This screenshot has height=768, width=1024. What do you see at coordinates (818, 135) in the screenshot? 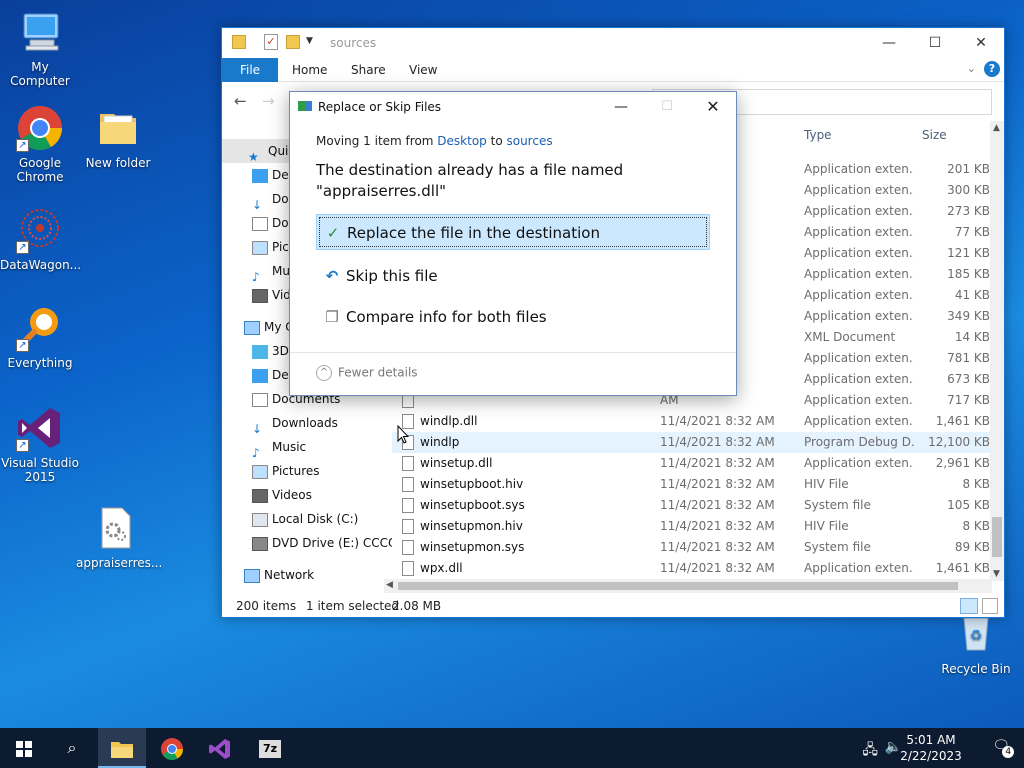
I see `column-header-type: Type` at bounding box center [818, 135].